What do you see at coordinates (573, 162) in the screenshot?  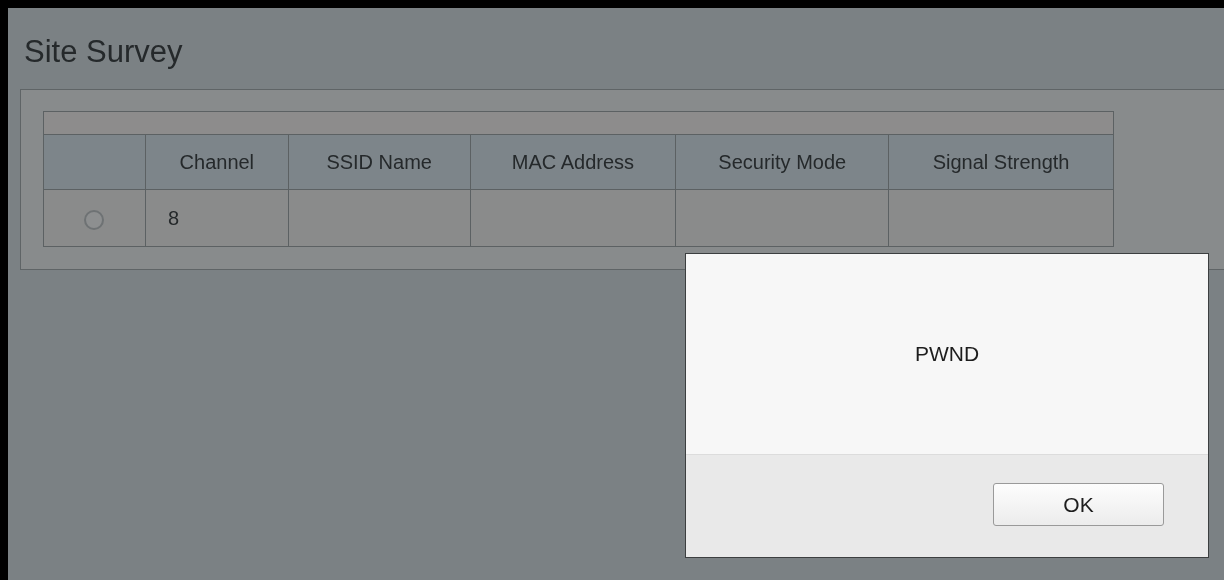 I see `column-header: MAC Address` at bounding box center [573, 162].